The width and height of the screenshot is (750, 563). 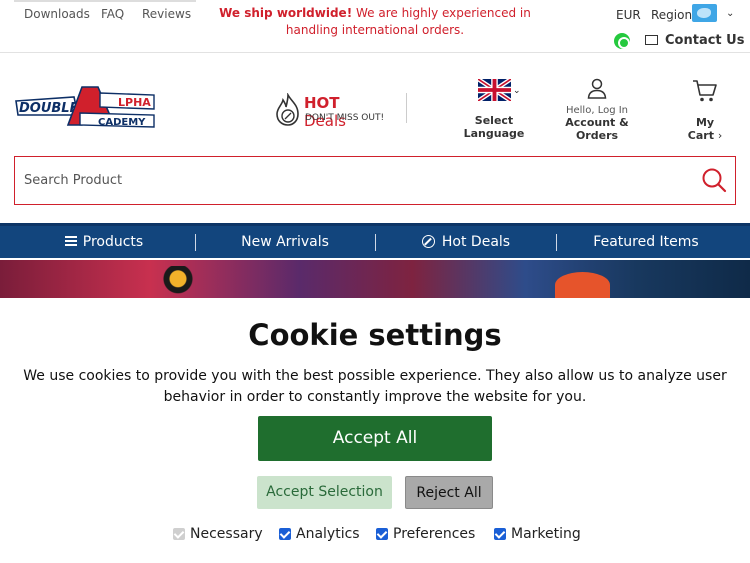 I want to click on account-orders-button: Account & Orders, so click(x=597, y=129).